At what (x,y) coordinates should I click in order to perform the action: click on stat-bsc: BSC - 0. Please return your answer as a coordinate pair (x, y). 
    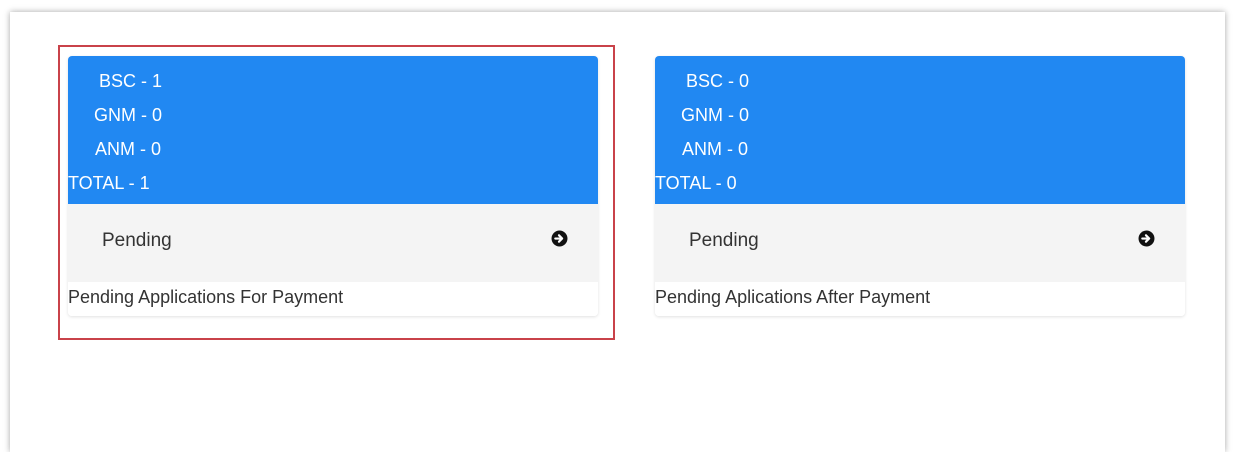
    Looking at the image, I should click on (718, 81).